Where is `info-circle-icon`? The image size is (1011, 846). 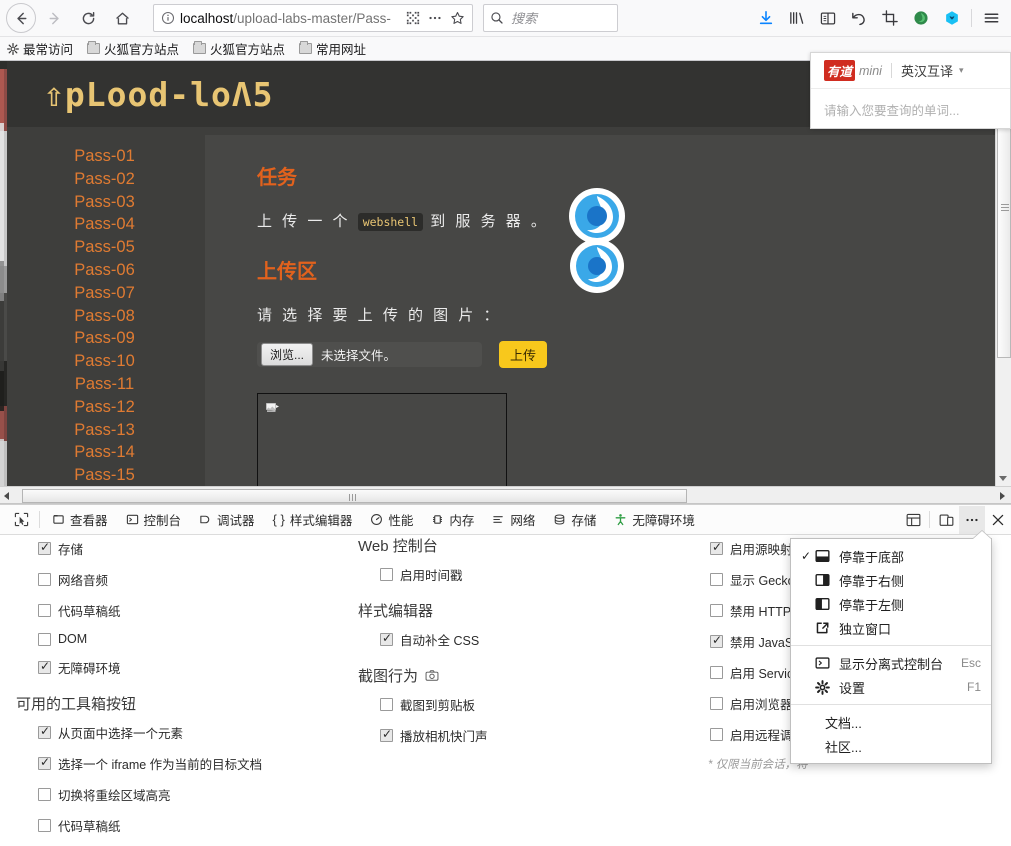 info-circle-icon is located at coordinates (168, 18).